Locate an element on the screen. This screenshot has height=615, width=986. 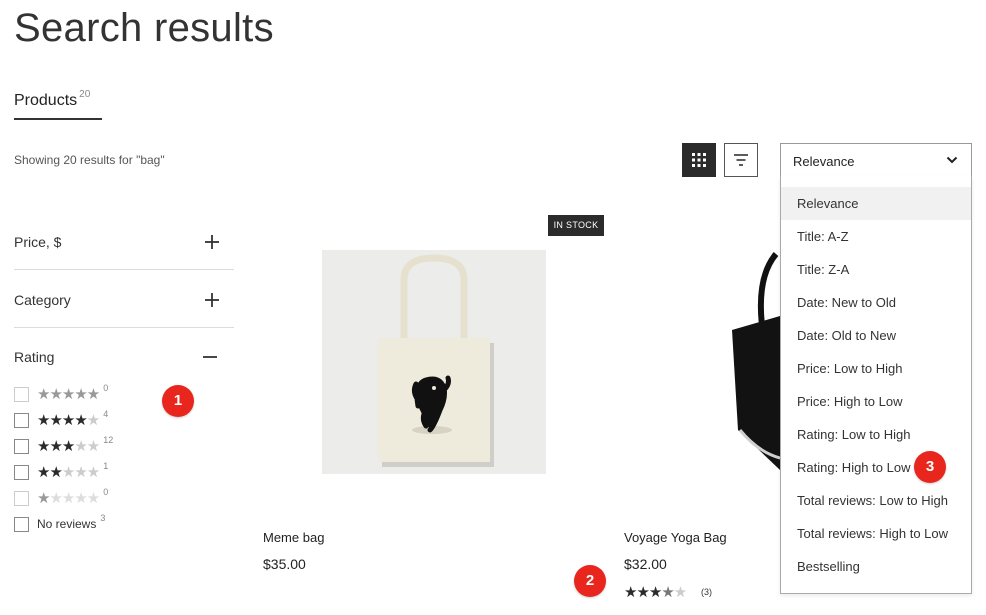
product-price: $32.00 is located at coordinates (645, 564).